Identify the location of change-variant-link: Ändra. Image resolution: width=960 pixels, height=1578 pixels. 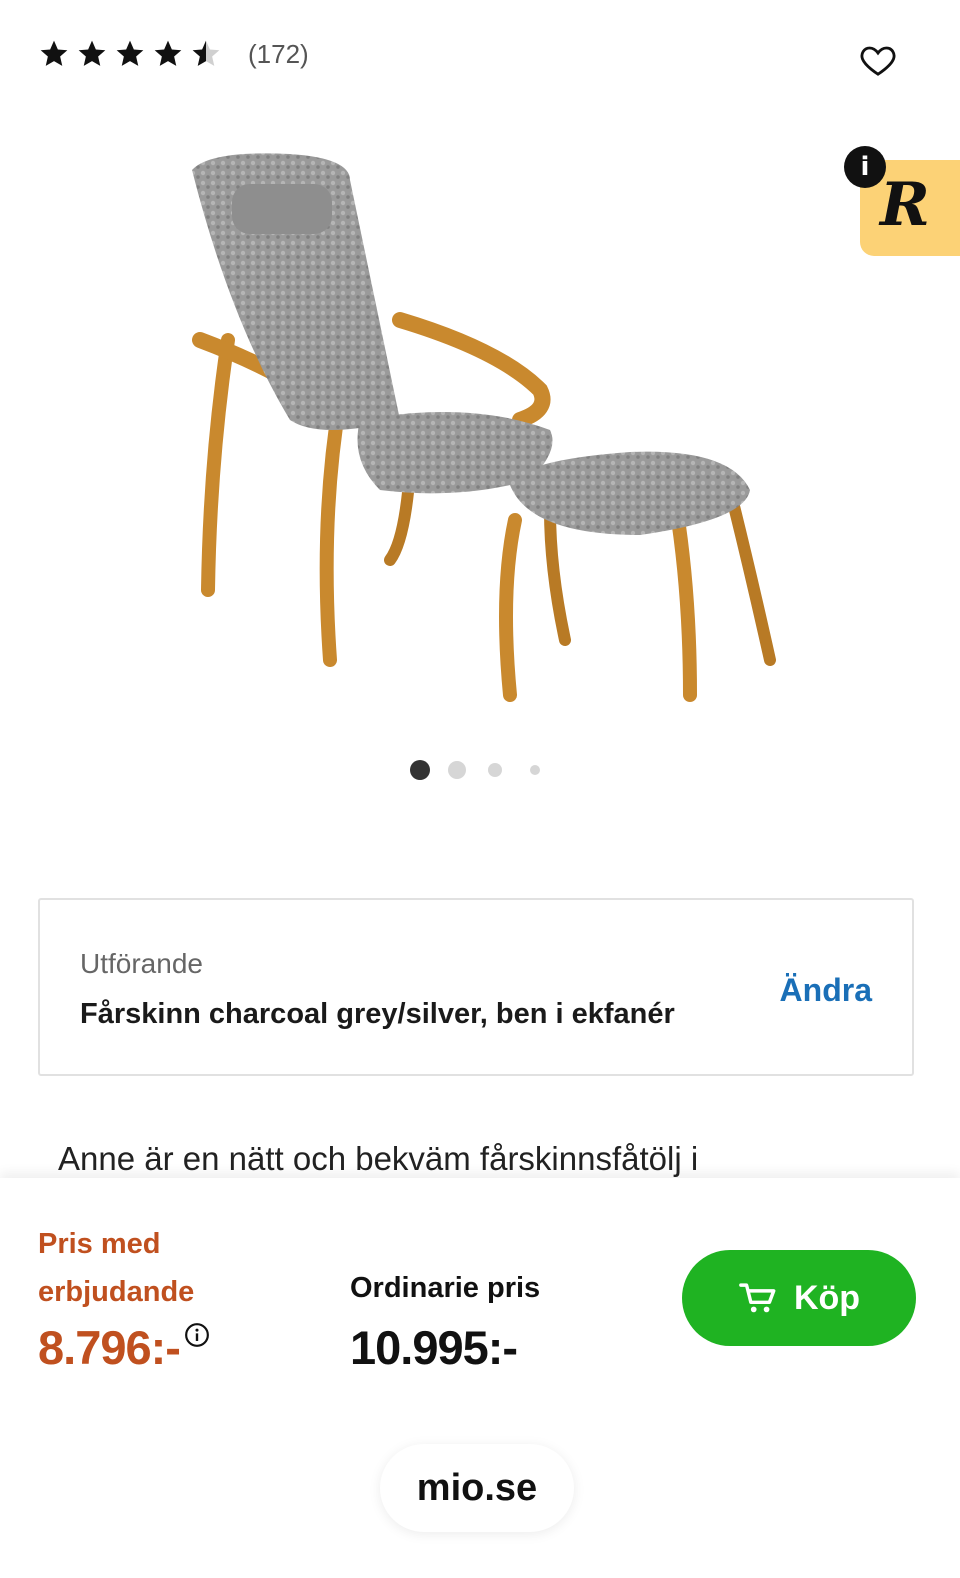
(826, 990).